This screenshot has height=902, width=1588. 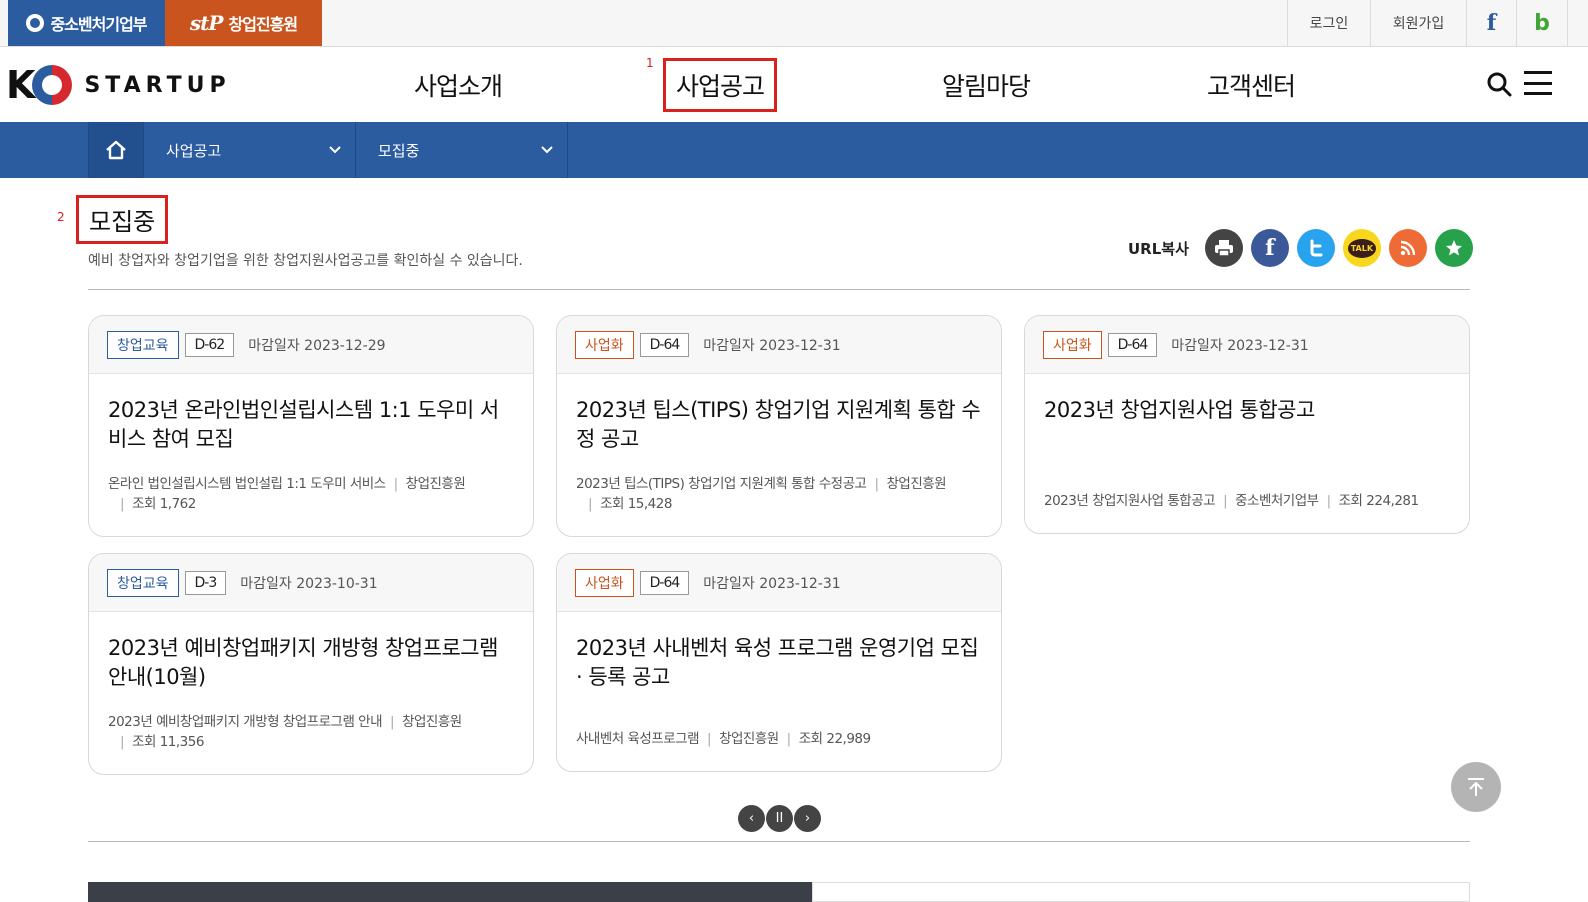 What do you see at coordinates (721, 484) in the screenshot?
I see `card-summary: 2023년 팁스(TIPS) 창업기업 지원계획 통합 수정공고` at bounding box center [721, 484].